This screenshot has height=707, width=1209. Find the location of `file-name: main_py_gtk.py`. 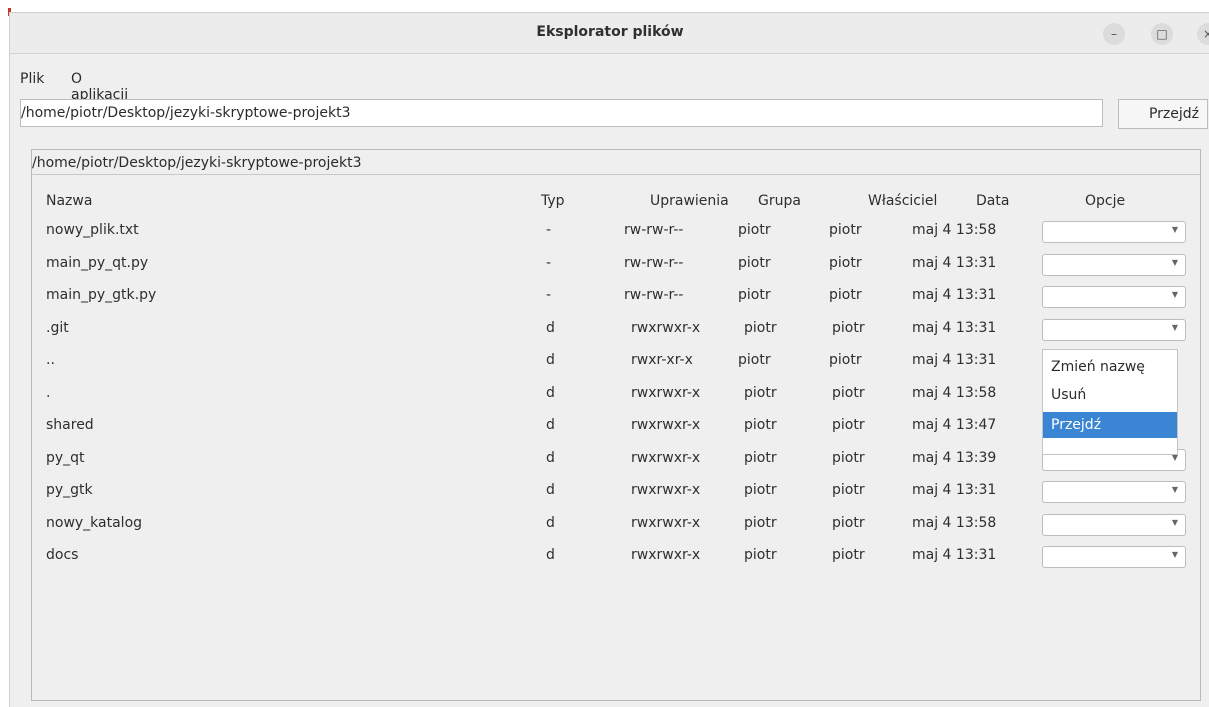

file-name: main_py_gtk.py is located at coordinates (101, 295).